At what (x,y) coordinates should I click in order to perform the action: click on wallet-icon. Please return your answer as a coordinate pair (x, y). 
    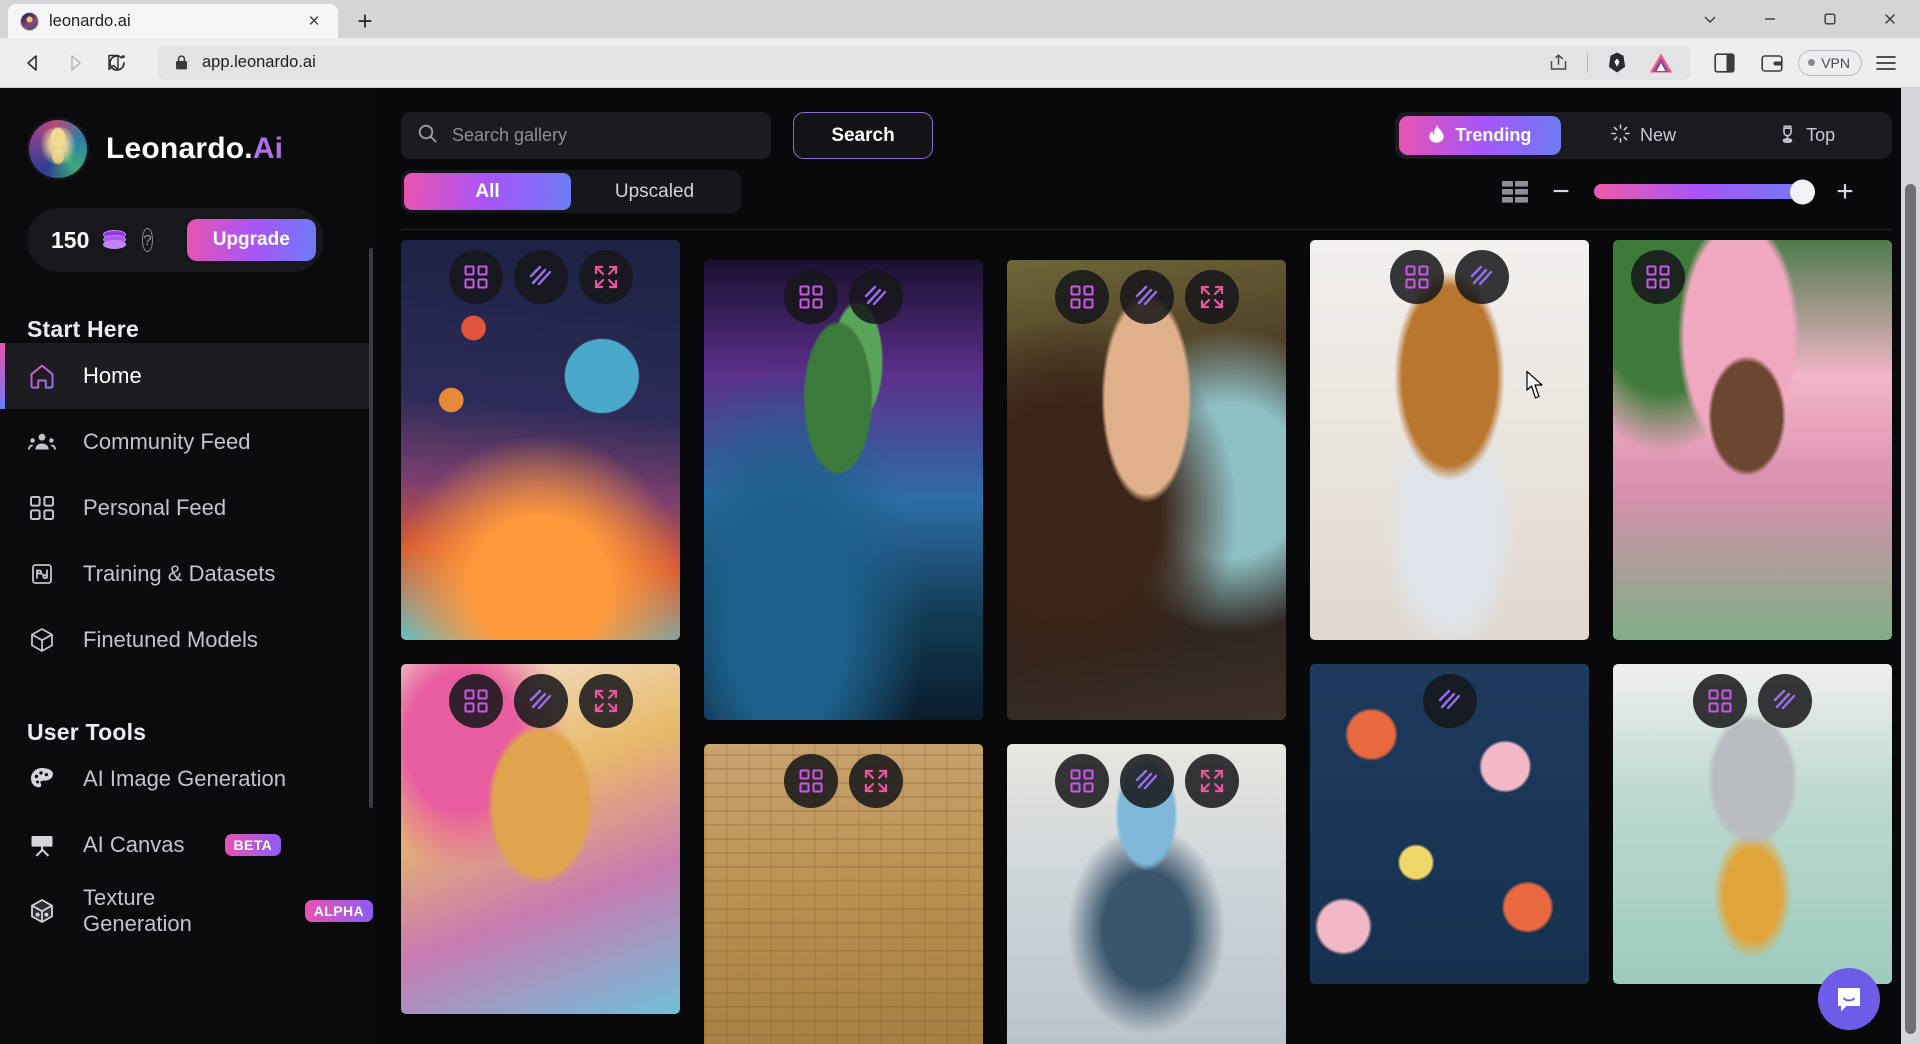
    Looking at the image, I should click on (1772, 63).